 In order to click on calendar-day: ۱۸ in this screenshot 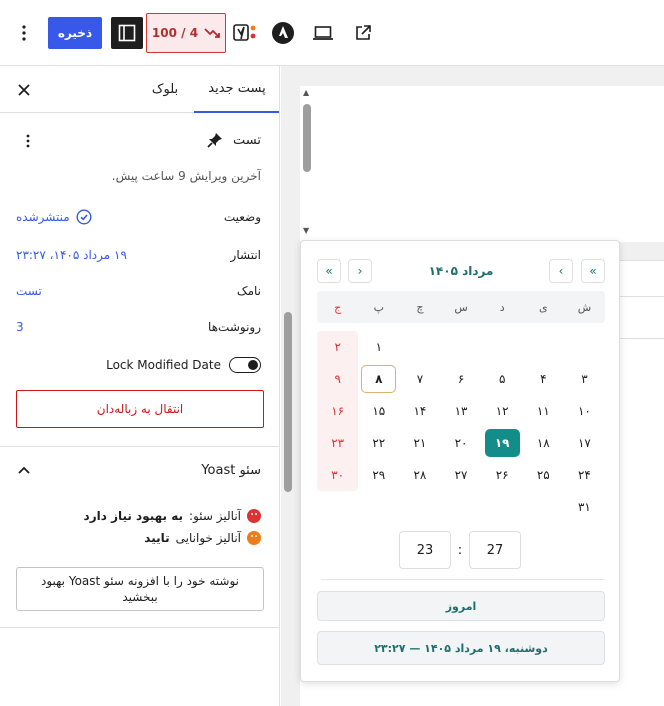, I will do `click(543, 443)`.